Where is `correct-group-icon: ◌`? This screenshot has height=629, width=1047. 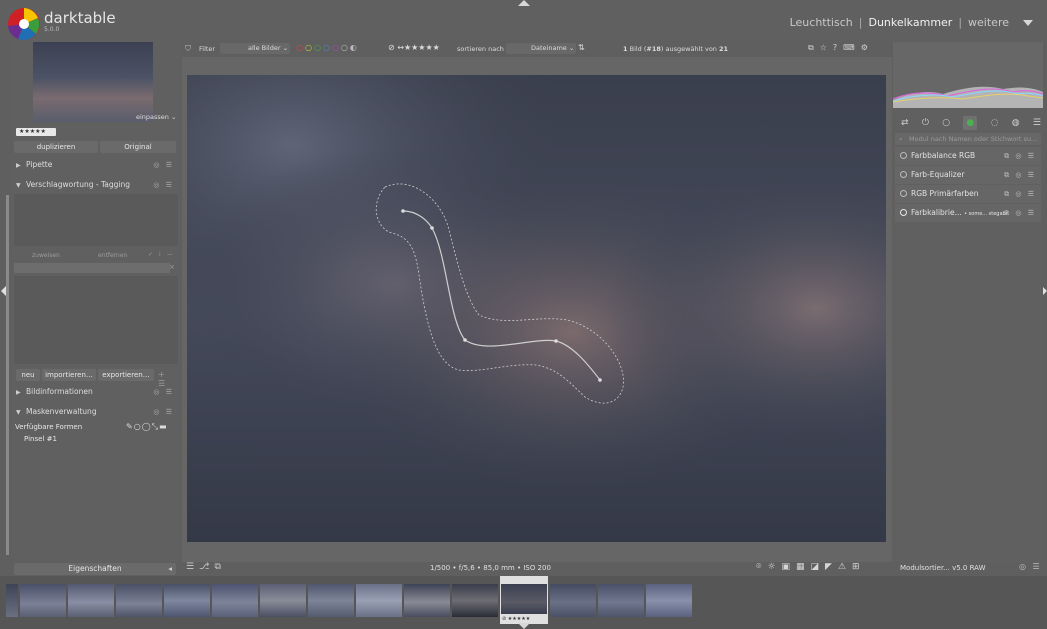 correct-group-icon: ◌ is located at coordinates (995, 123).